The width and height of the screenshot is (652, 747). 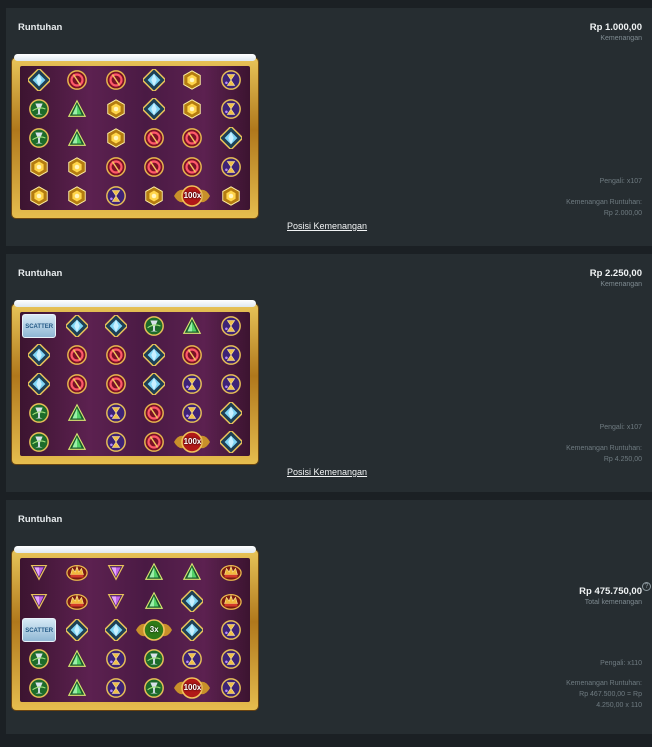 I want to click on symbol-grid: 100x, so click(x=135, y=138).